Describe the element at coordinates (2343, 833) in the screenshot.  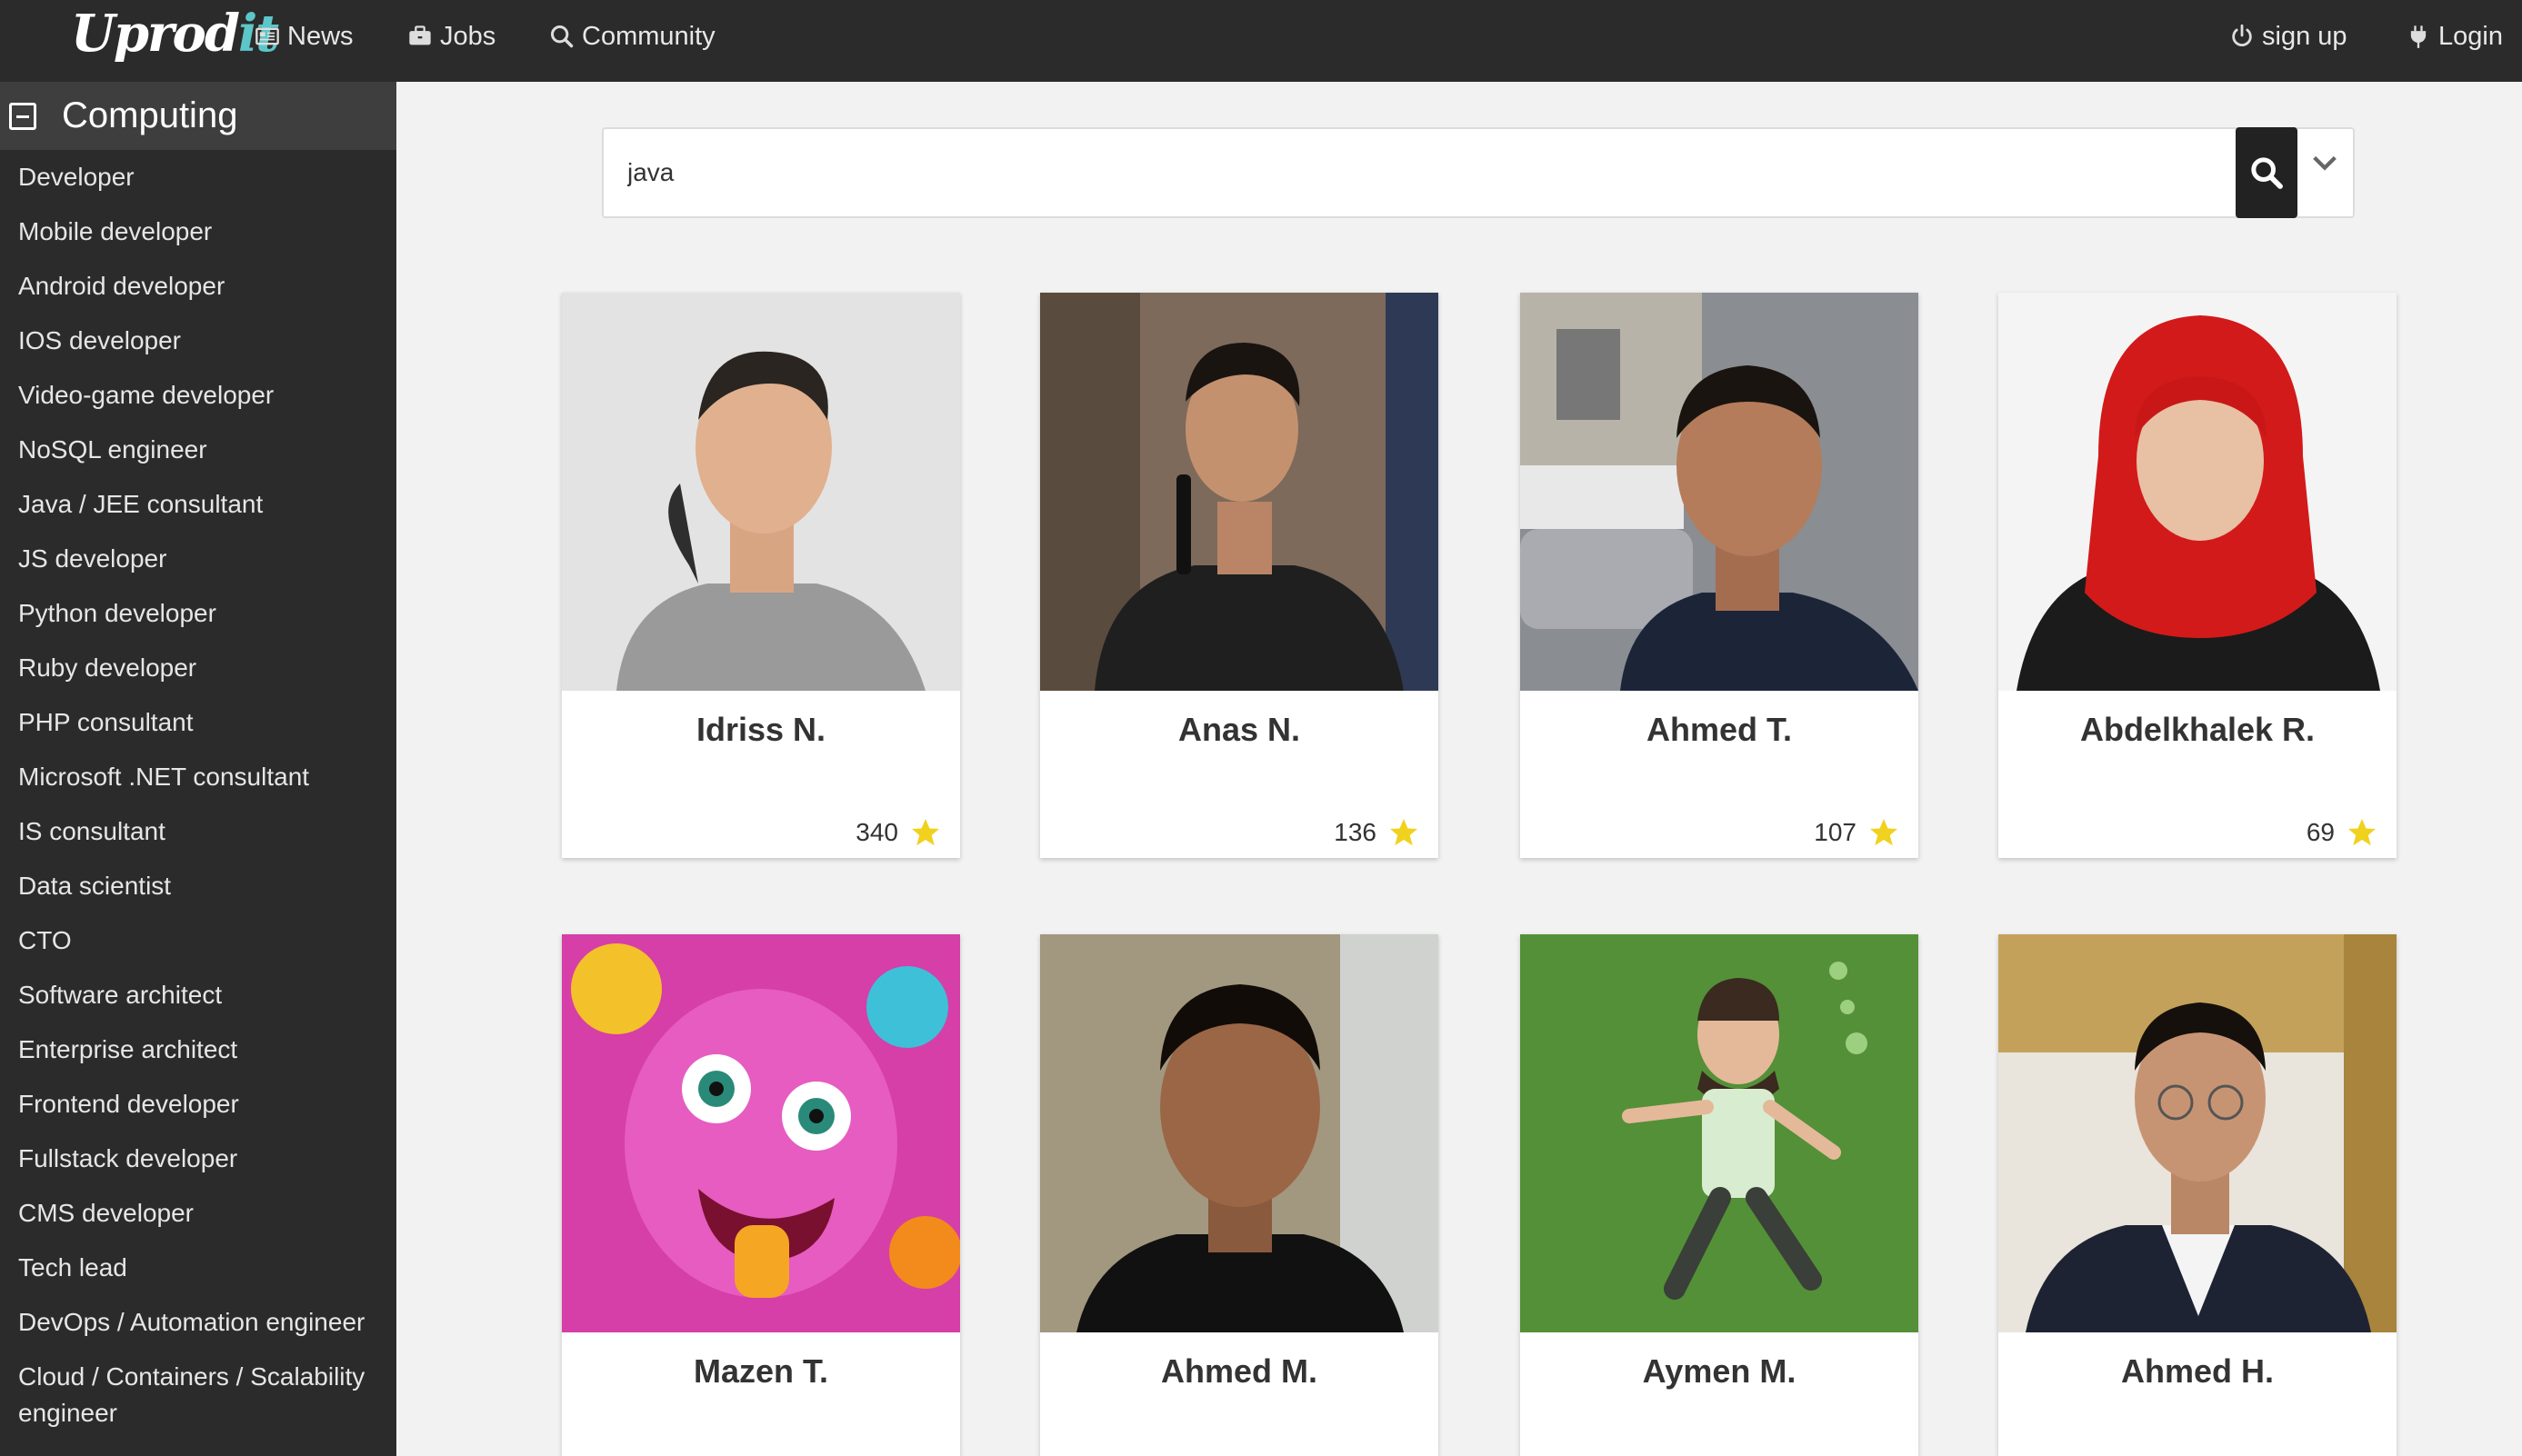
I see `profile-score: 69` at that location.